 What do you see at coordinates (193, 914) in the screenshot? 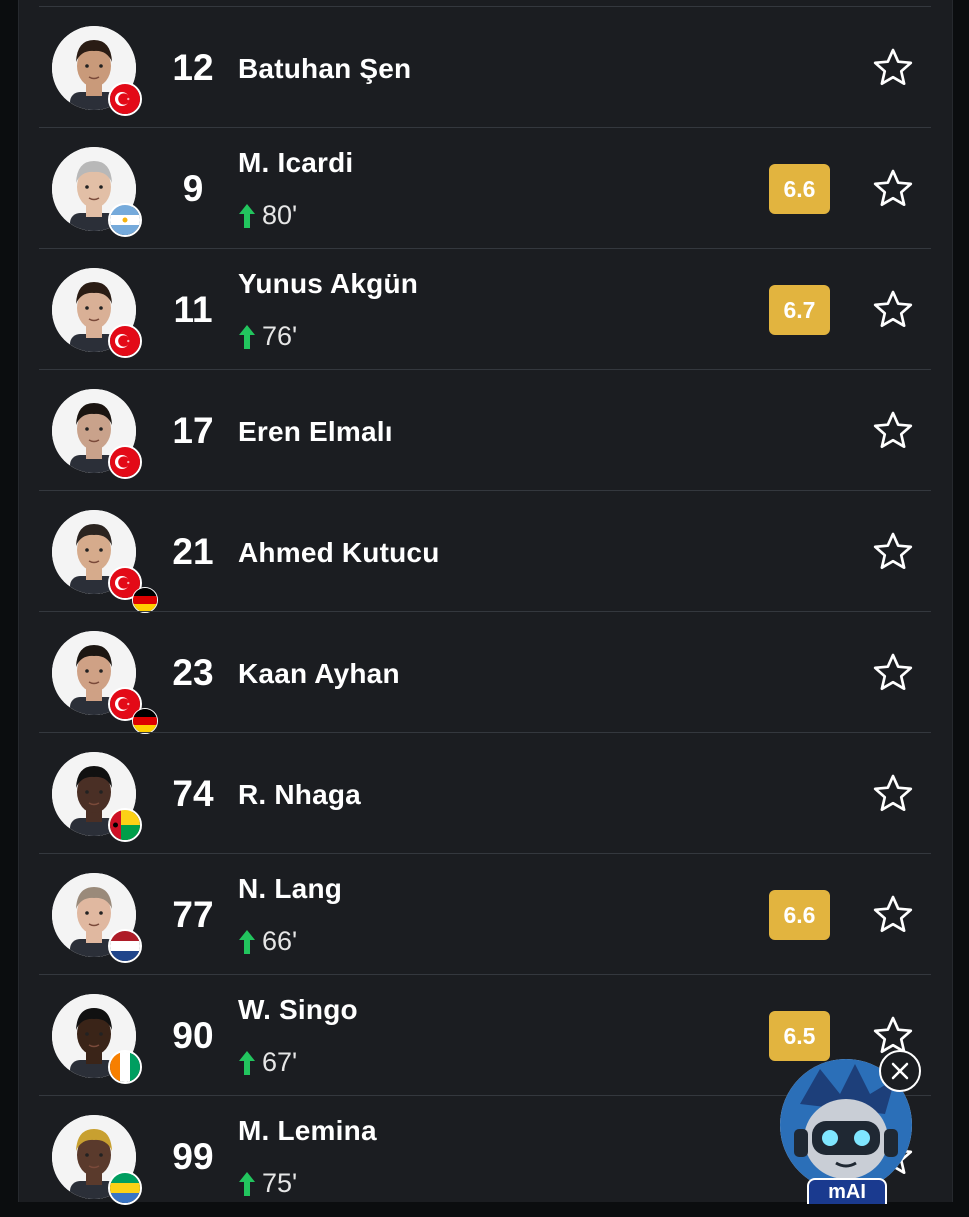
I see `shirt-number: 77` at bounding box center [193, 914].